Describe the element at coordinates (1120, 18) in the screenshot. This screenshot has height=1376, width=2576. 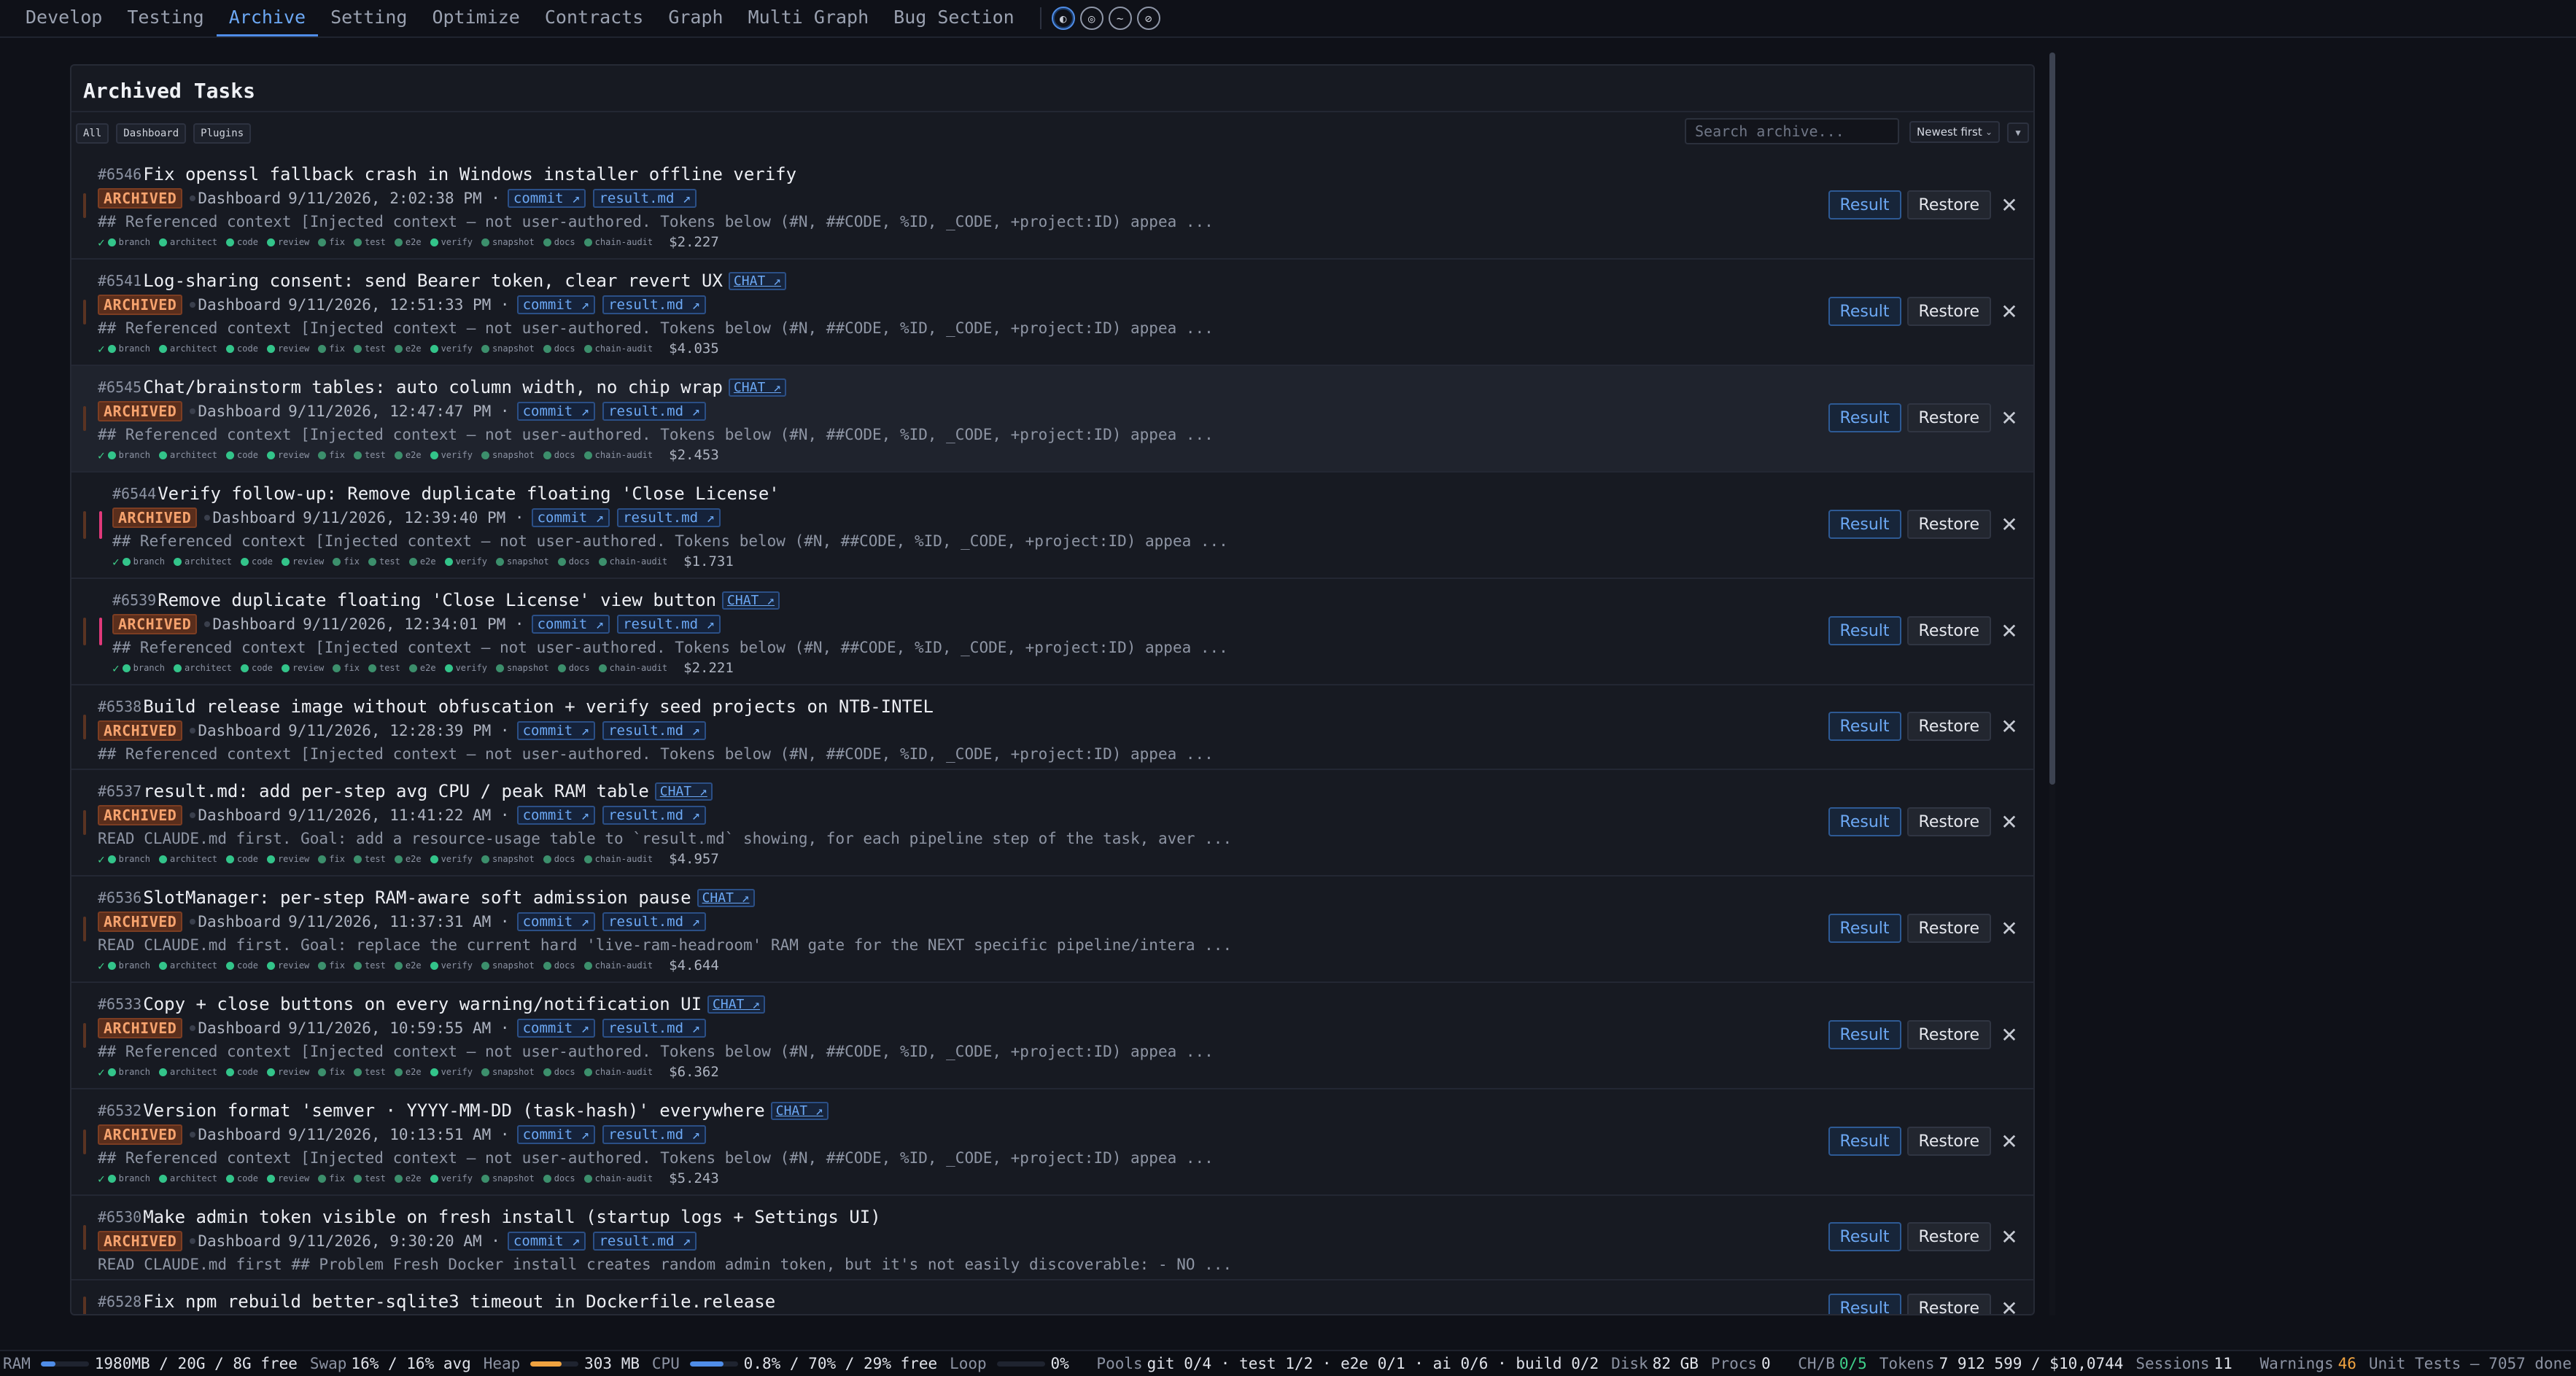
I see `wave-icon: ~` at that location.